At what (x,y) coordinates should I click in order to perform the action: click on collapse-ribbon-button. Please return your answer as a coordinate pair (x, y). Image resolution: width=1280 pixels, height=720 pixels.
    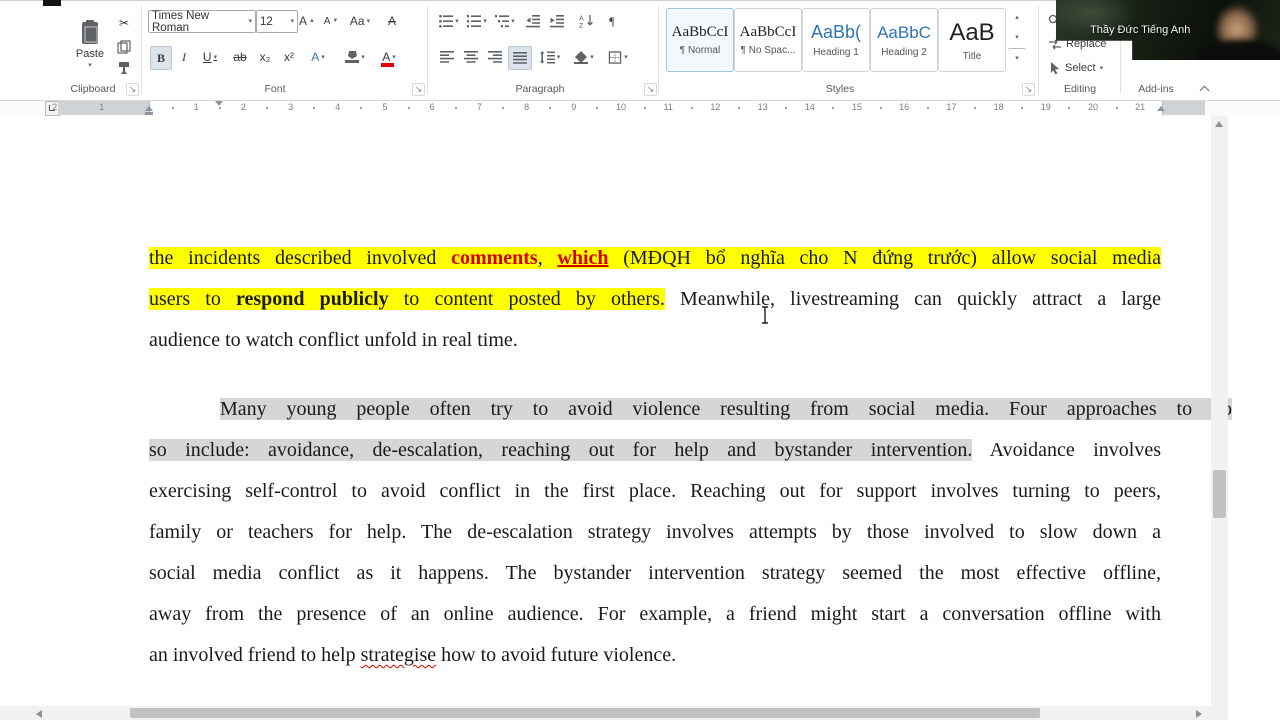
    Looking at the image, I should click on (1205, 89).